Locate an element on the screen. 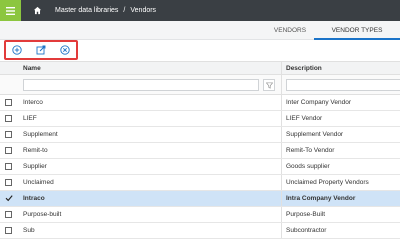  table-row: Supplier Goods supplier is located at coordinates (200, 167).